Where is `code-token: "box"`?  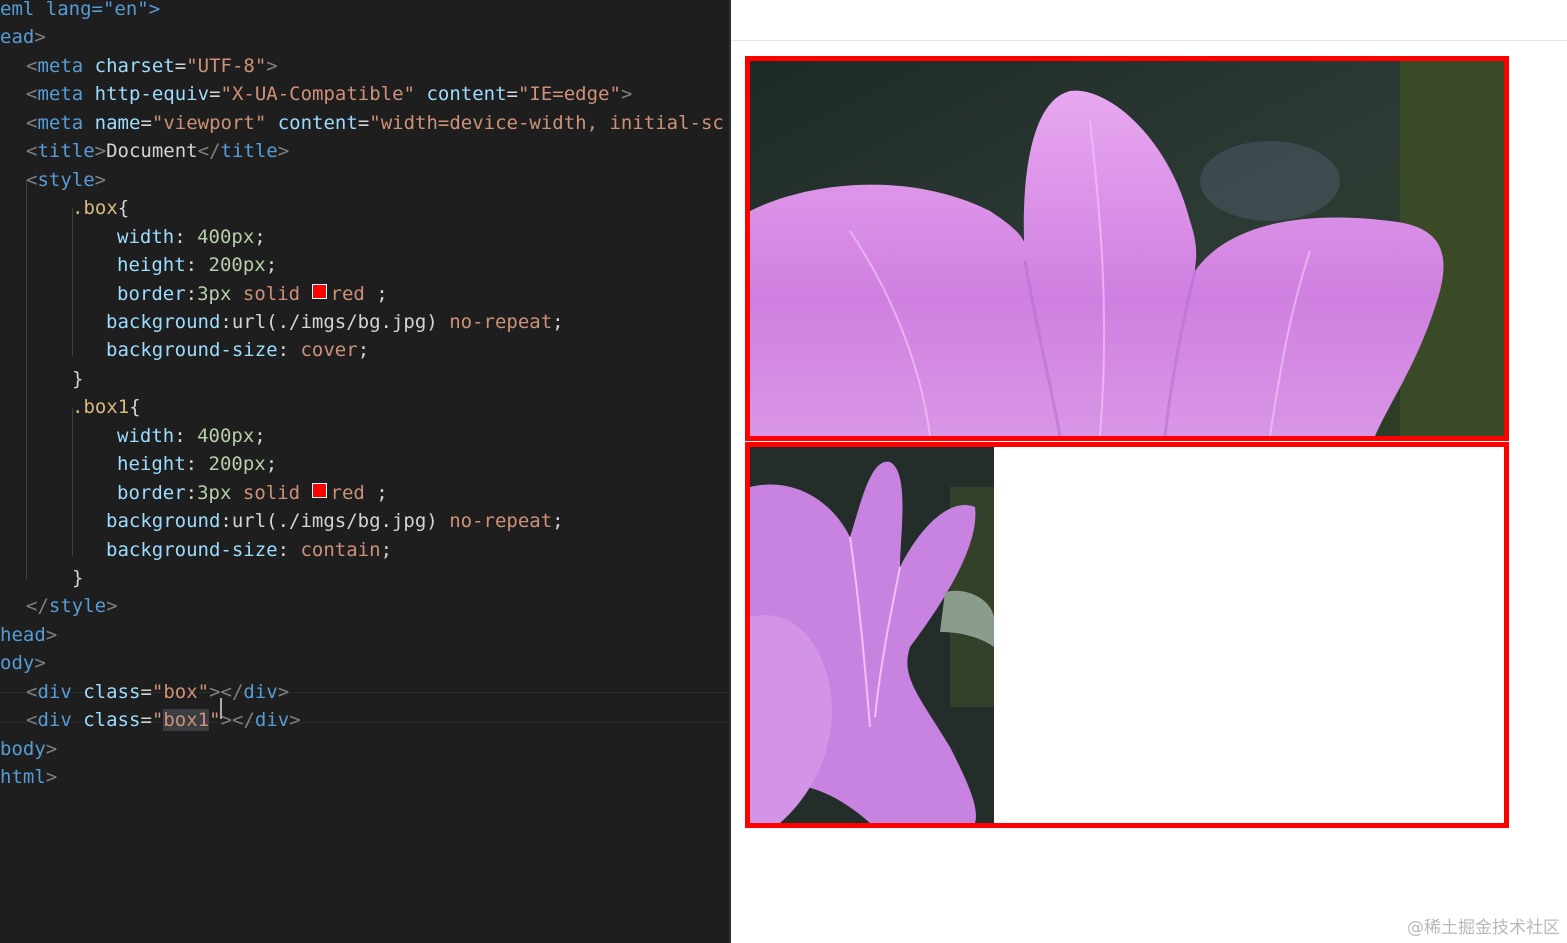 code-token: "box" is located at coordinates (180, 691).